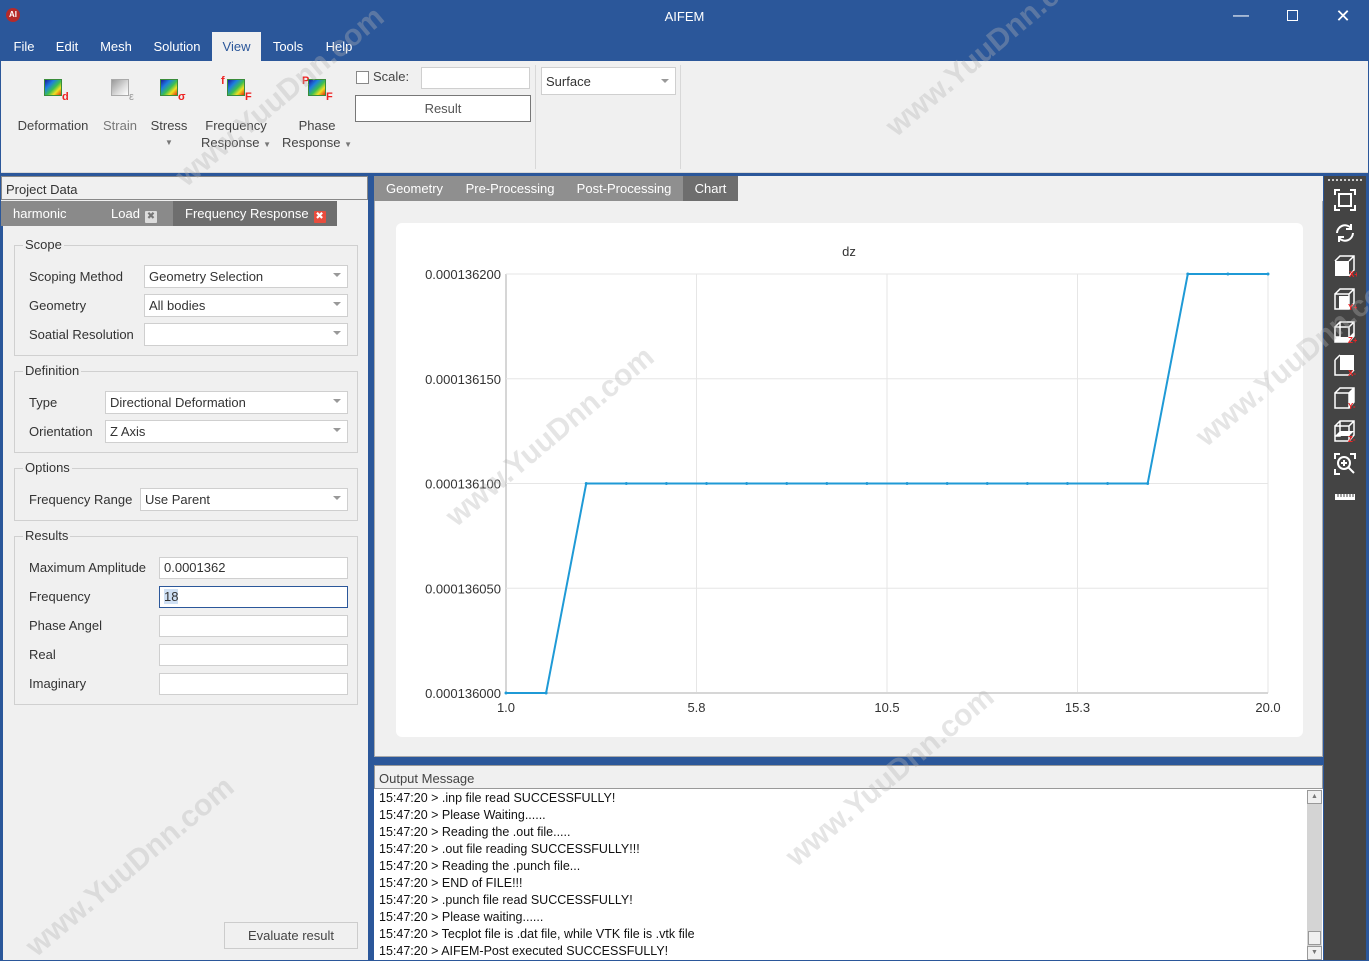 This screenshot has height=961, width=1369. What do you see at coordinates (247, 213) in the screenshot?
I see `tab-label: Frequency Response` at bounding box center [247, 213].